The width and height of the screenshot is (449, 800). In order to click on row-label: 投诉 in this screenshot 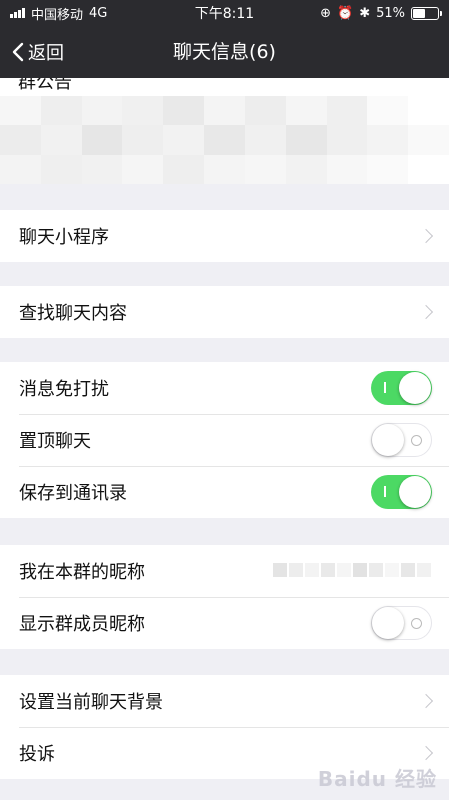, I will do `click(37, 754)`.